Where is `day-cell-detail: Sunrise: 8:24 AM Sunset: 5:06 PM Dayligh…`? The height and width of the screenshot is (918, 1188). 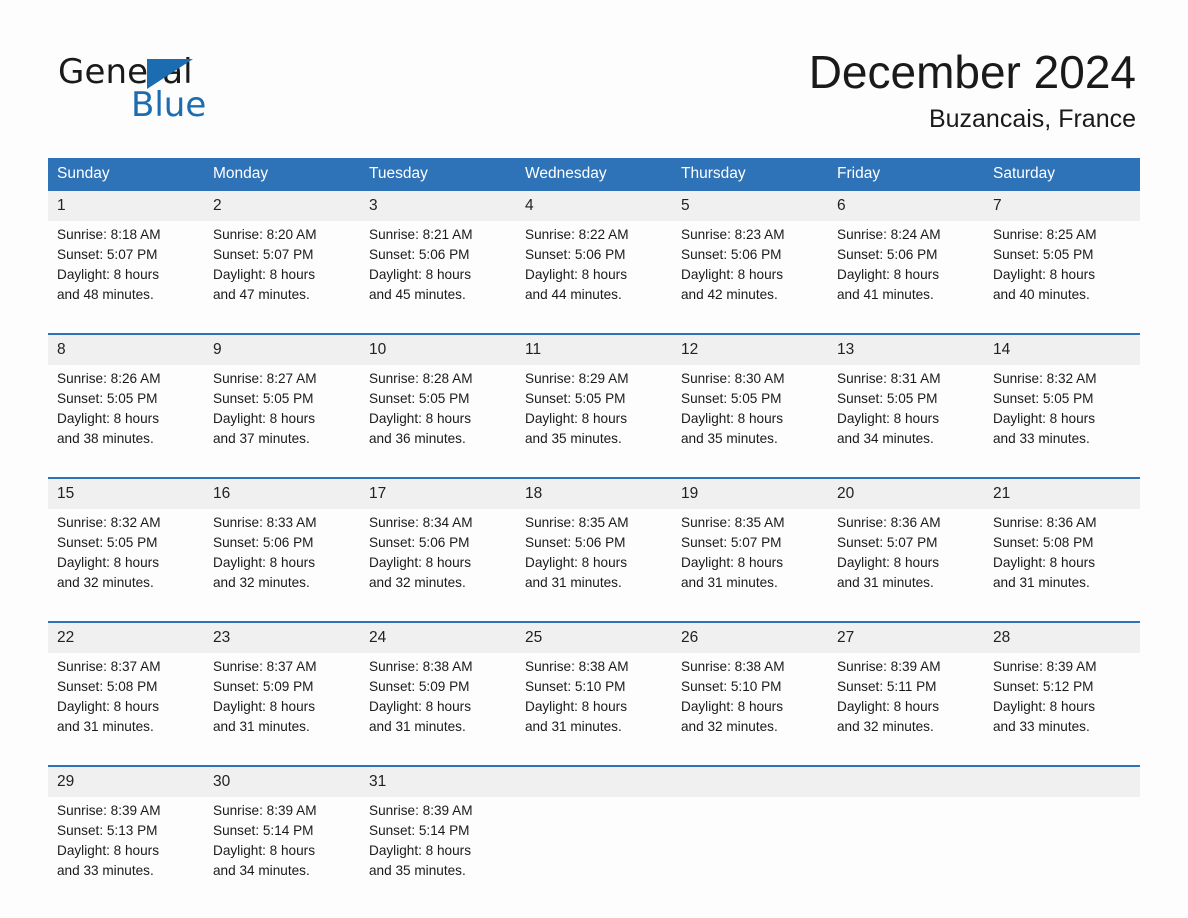 day-cell-detail: Sunrise: 8:24 AM Sunset: 5:06 PM Dayligh… is located at coordinates (906, 277).